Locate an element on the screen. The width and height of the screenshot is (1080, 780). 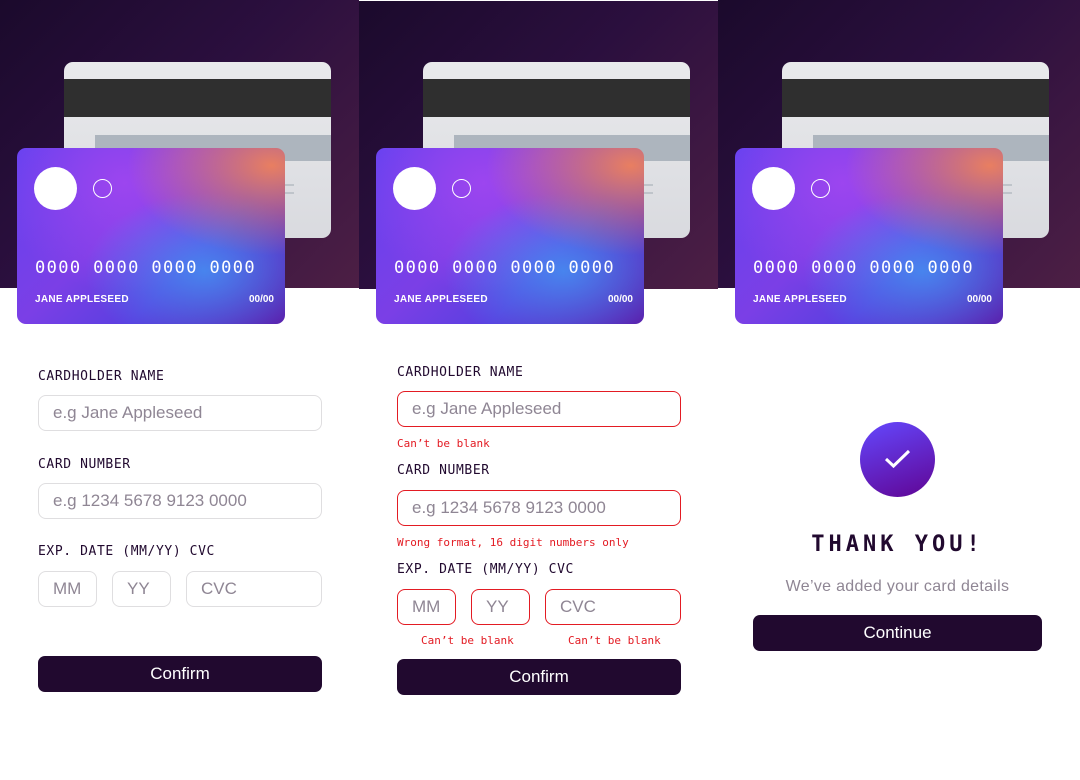
continue-button: Continue is located at coordinates (897, 633).